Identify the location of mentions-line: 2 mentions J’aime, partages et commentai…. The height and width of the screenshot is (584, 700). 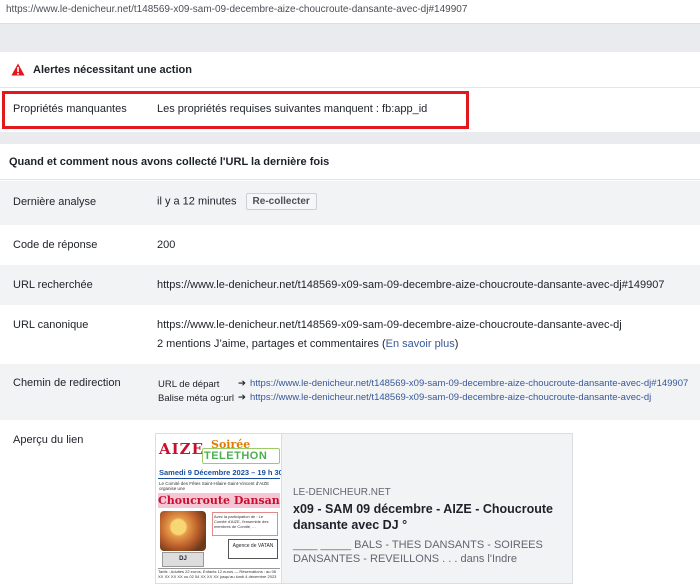
(307, 344).